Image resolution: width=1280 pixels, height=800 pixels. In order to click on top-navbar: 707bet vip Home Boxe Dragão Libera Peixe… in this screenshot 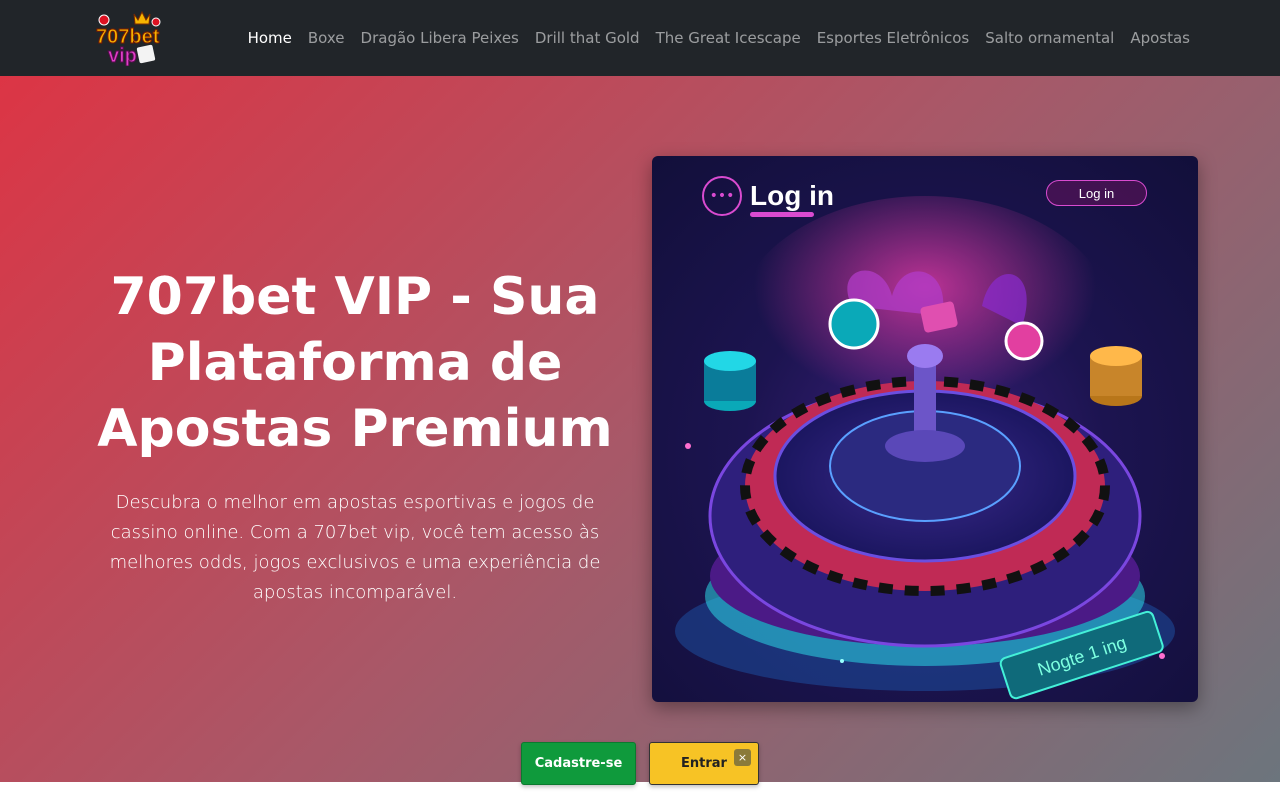, I will do `click(640, 38)`.